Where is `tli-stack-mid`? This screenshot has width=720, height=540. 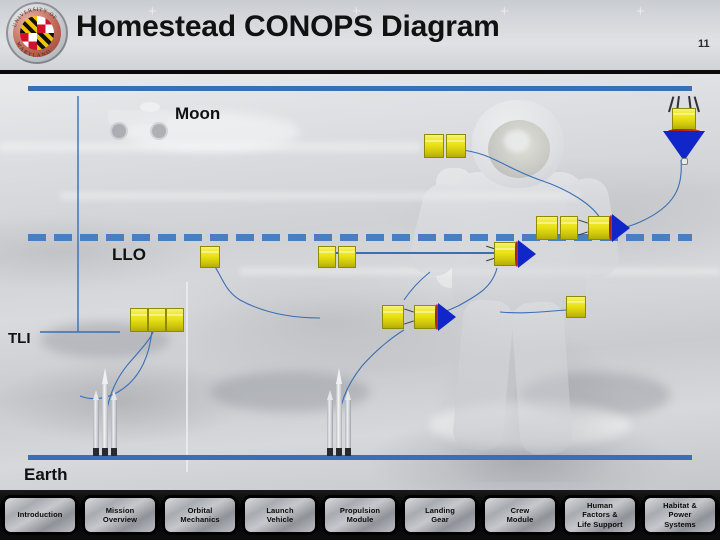
tli-stack-mid is located at coordinates (420, 317).